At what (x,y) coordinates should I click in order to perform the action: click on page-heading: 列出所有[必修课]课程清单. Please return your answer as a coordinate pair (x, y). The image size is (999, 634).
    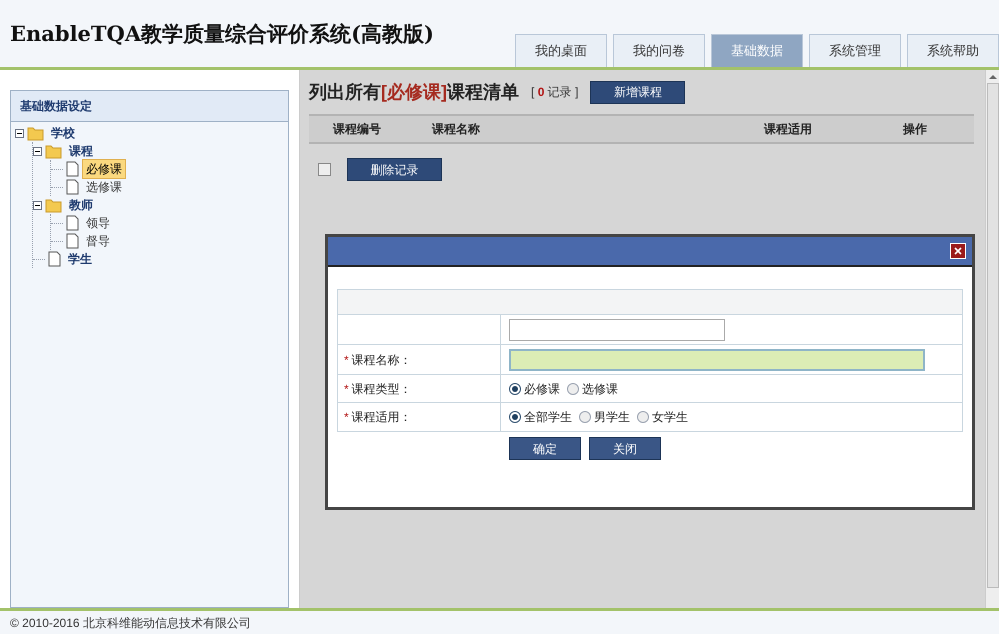
    Looking at the image, I should click on (414, 92).